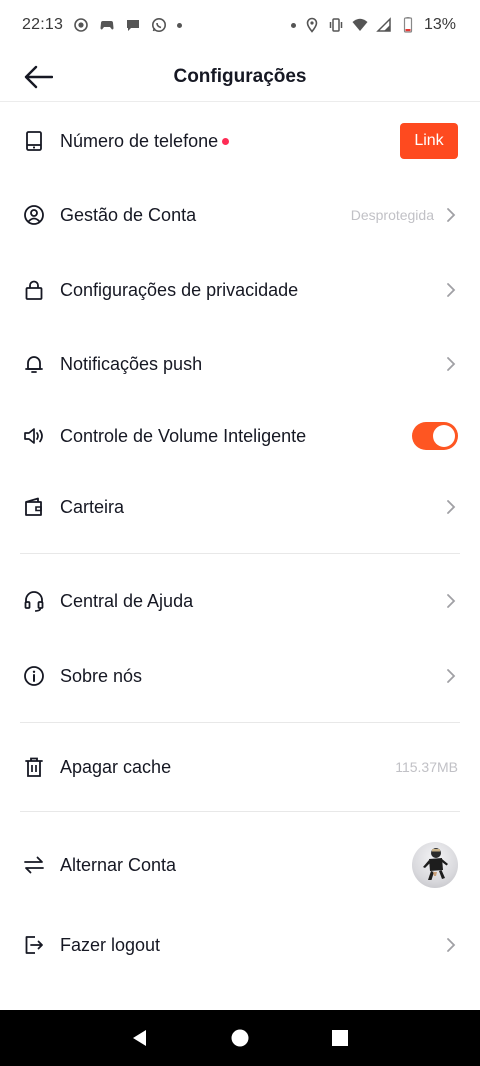 The height and width of the screenshot is (1066, 480). What do you see at coordinates (240, 215) in the screenshot?
I see `row-account-management: Gestão de Conta Desprotegida` at bounding box center [240, 215].